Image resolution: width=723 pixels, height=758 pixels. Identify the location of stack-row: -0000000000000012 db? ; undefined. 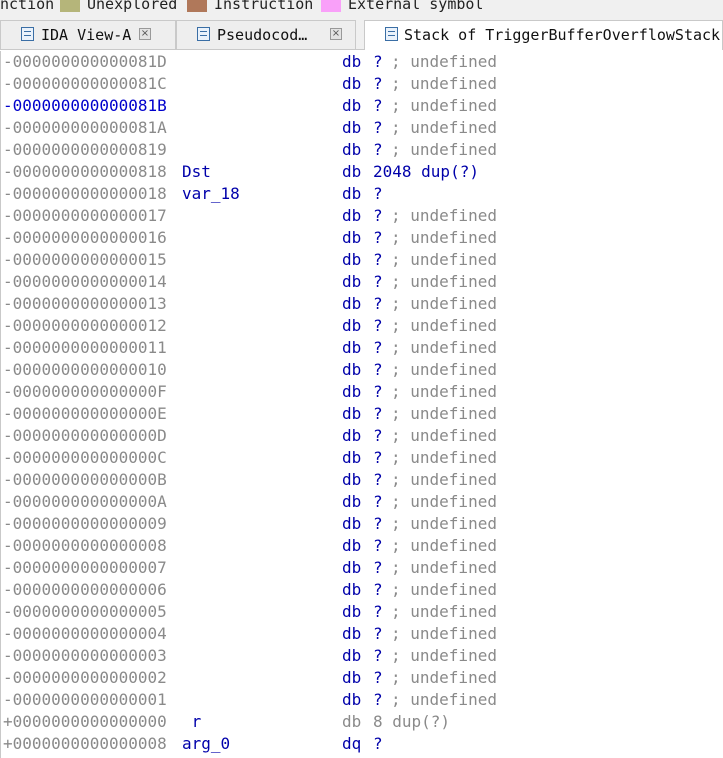
(362, 326).